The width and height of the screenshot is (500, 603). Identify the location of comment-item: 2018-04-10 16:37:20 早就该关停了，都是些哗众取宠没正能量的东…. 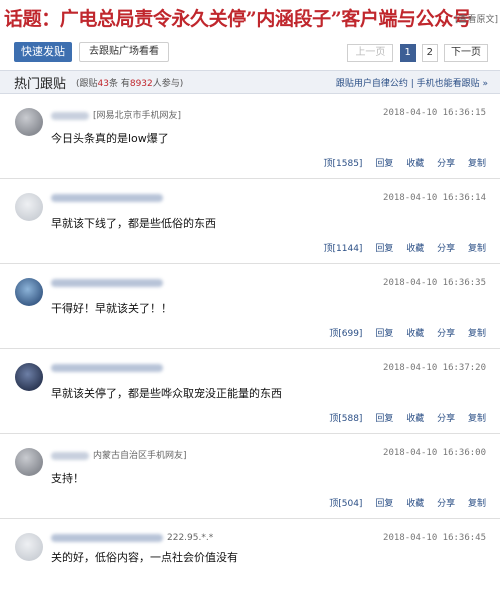
(250, 391).